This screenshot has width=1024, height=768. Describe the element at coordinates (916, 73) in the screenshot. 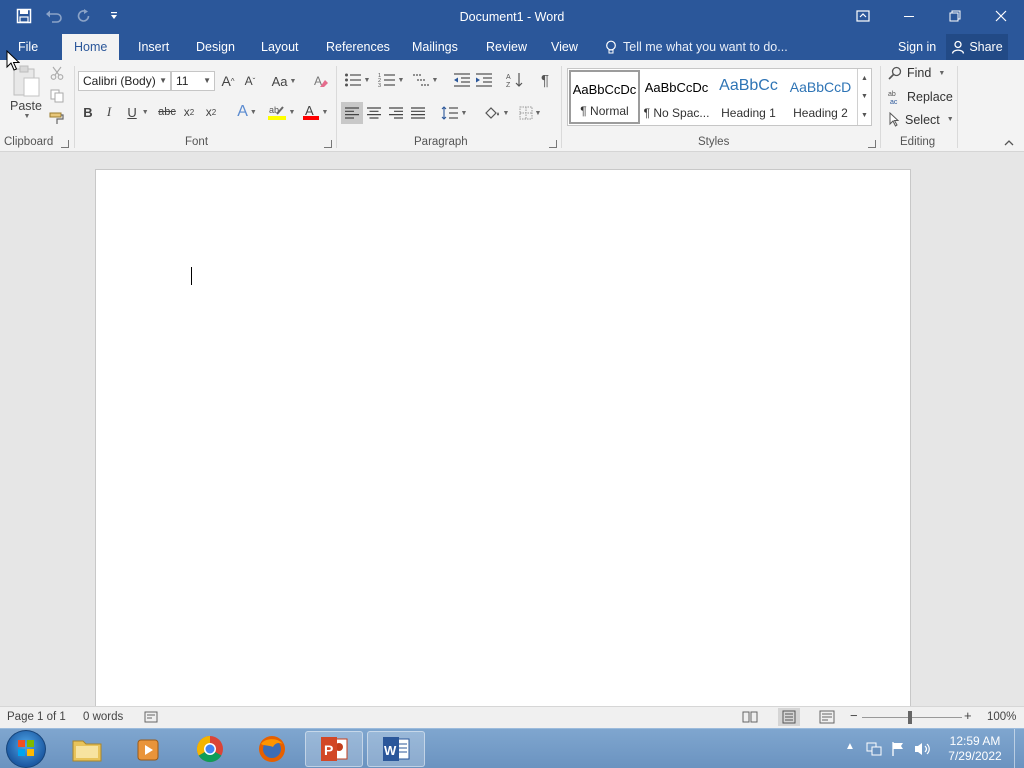

I see `find-button: Find ▼` at that location.